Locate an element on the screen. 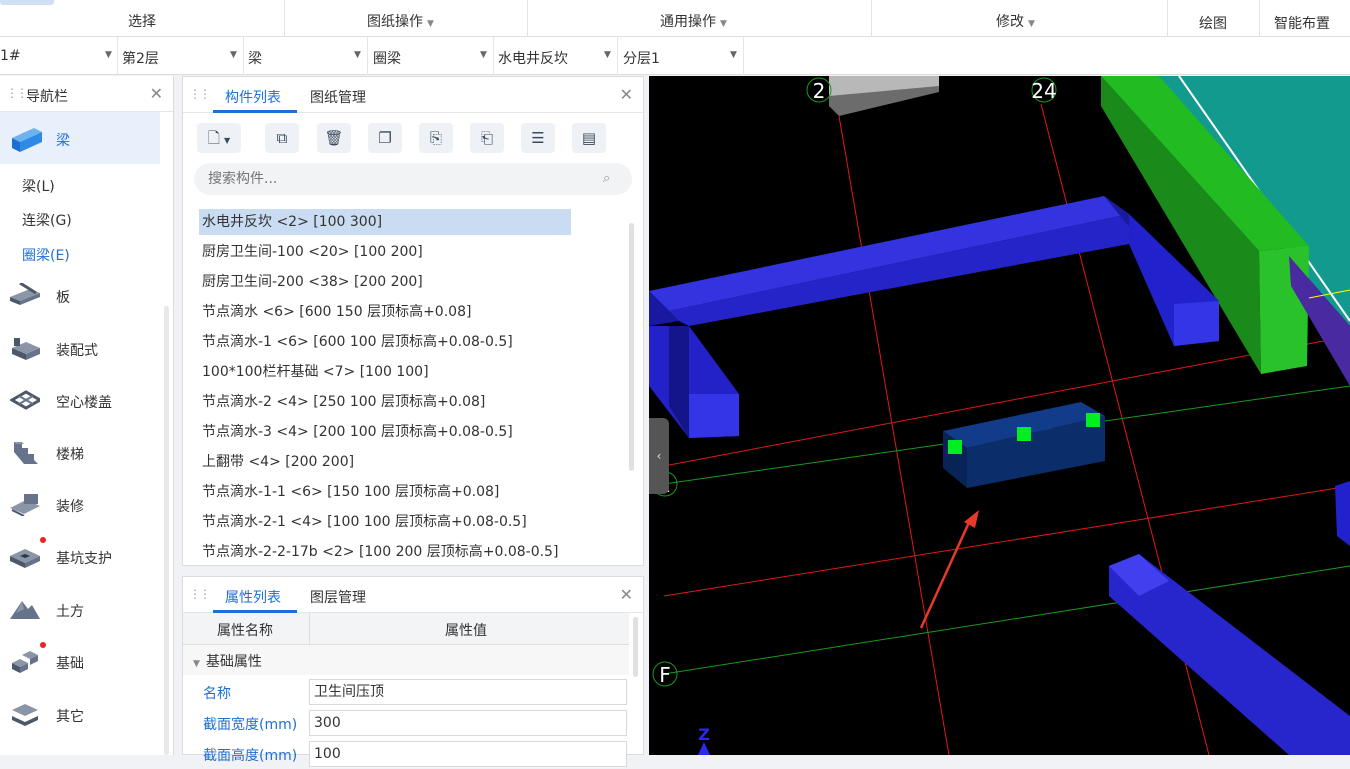  ribbon-group-modify: 修改 ▼ is located at coordinates (1020, 18).